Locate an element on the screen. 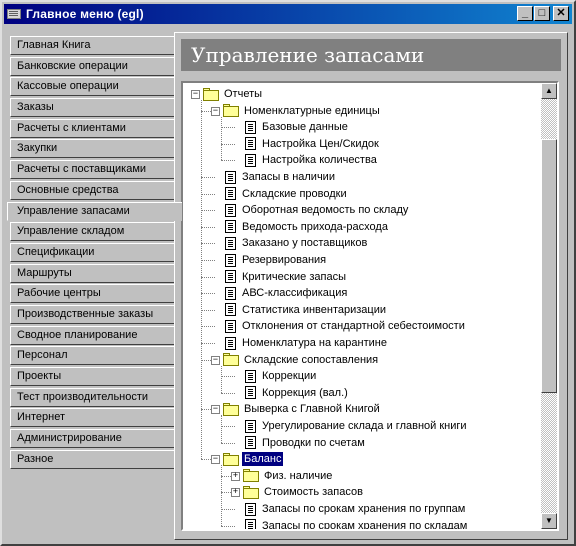 Image resolution: width=576 pixels, height=546 pixels. tree-report-item: Критические запасы is located at coordinates (285, 277).